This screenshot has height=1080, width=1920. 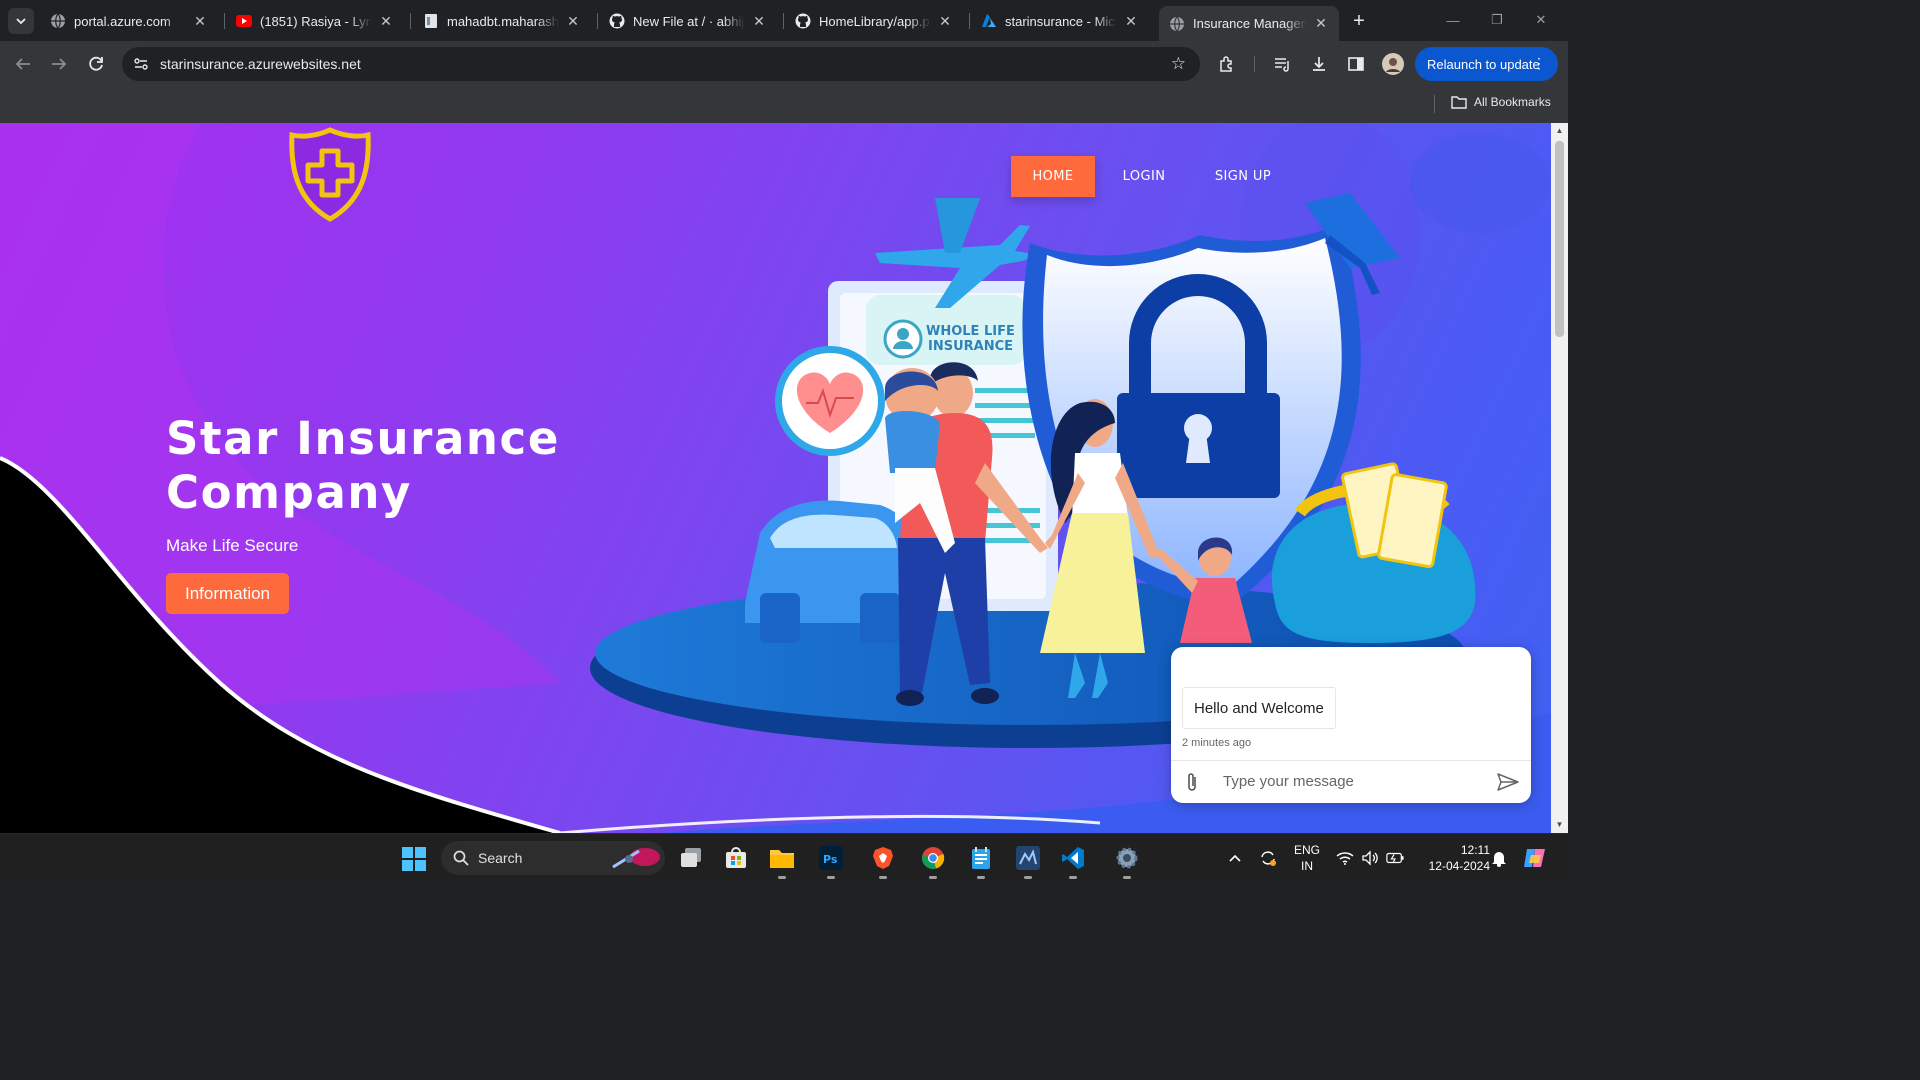 I want to click on url-text: starinsurance.azurewebsites.net, so click(x=260, y=64).